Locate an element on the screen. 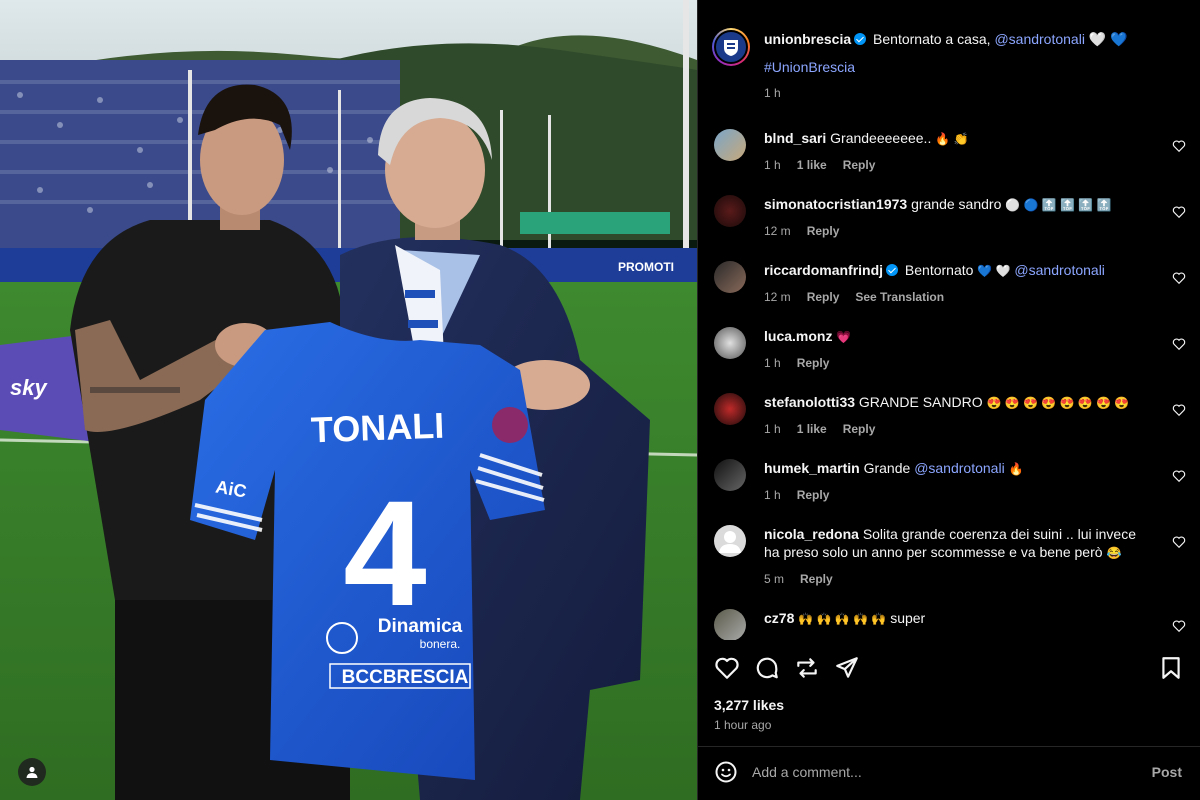 This screenshot has width=1200, height=800. user-tag-icon is located at coordinates (32, 772).